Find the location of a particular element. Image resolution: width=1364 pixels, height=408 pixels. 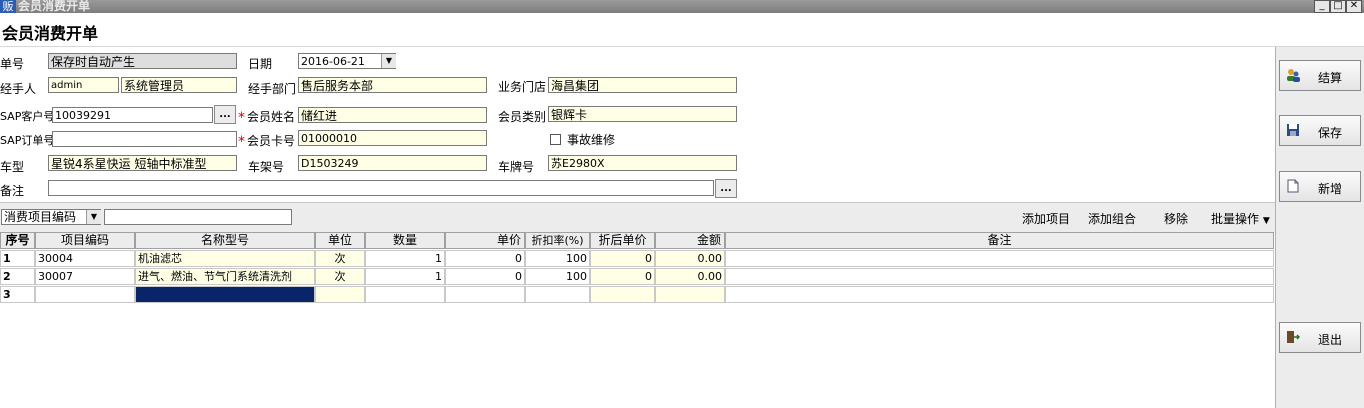

checkout-button: 结算 is located at coordinates (1320, 75).